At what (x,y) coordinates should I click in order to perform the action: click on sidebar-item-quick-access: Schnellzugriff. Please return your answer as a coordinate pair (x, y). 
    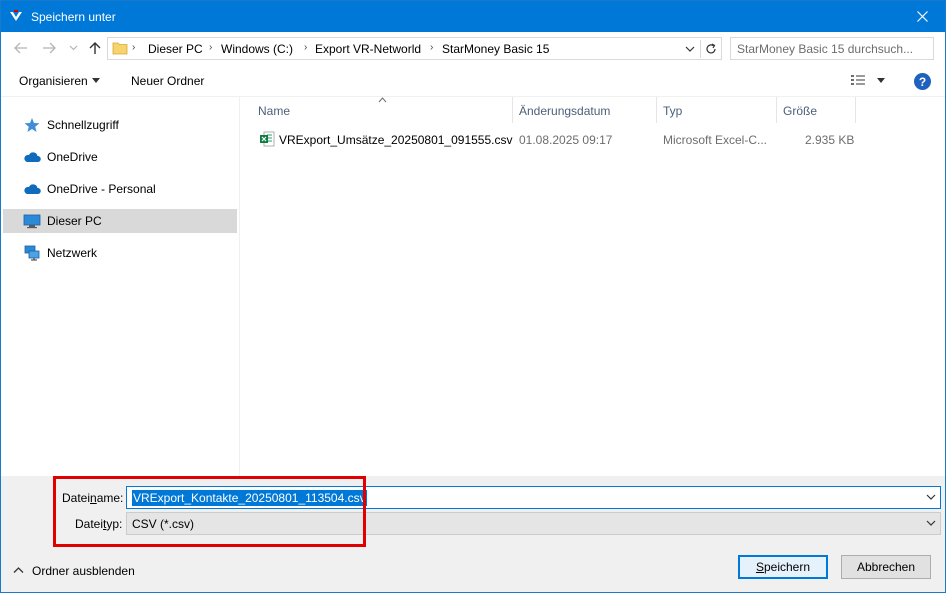
    Looking at the image, I should click on (120, 125).